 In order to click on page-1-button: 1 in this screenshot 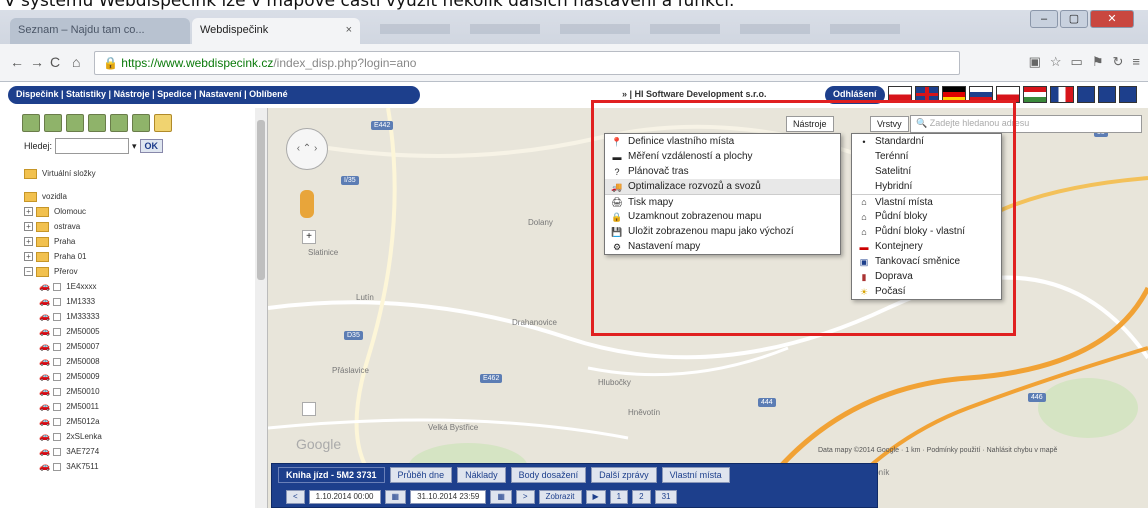, I will do `click(619, 497)`.